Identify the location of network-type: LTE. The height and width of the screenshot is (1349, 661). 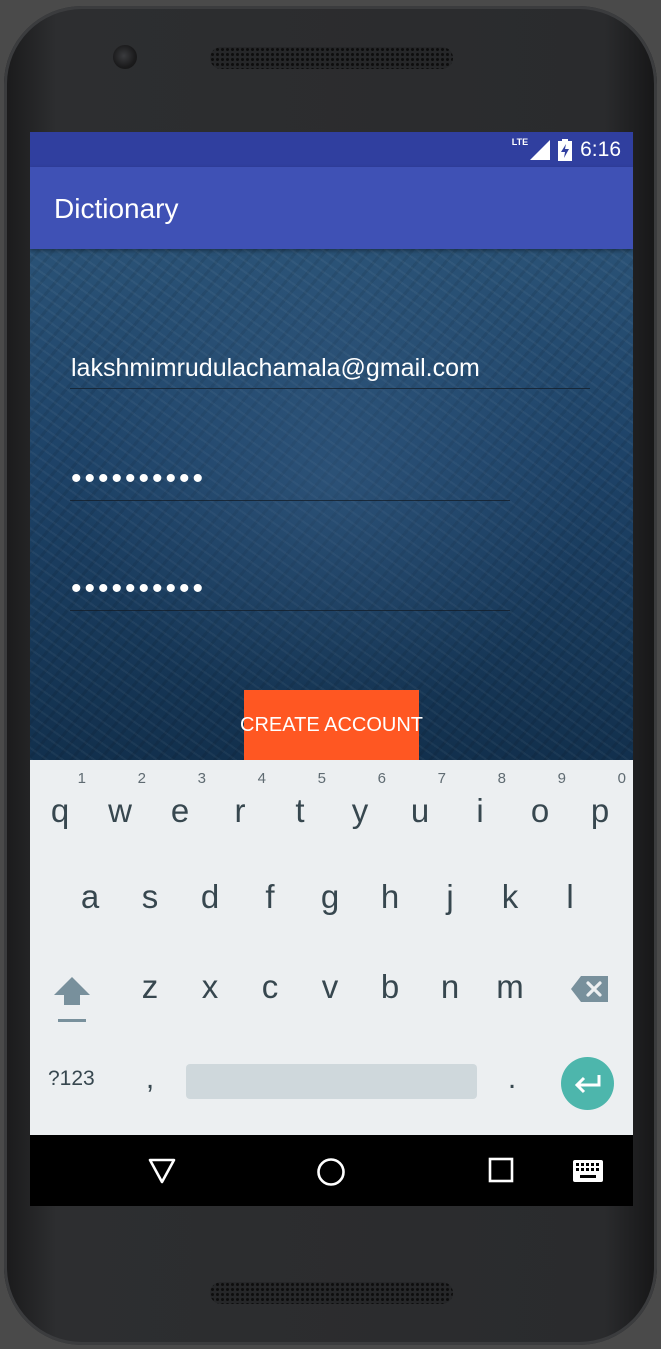
(520, 141).